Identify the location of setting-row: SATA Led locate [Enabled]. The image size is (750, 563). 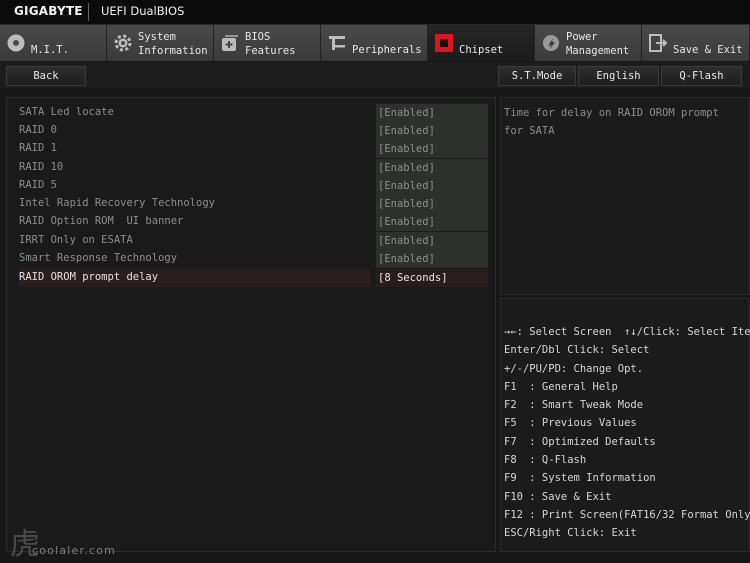
(256, 113).